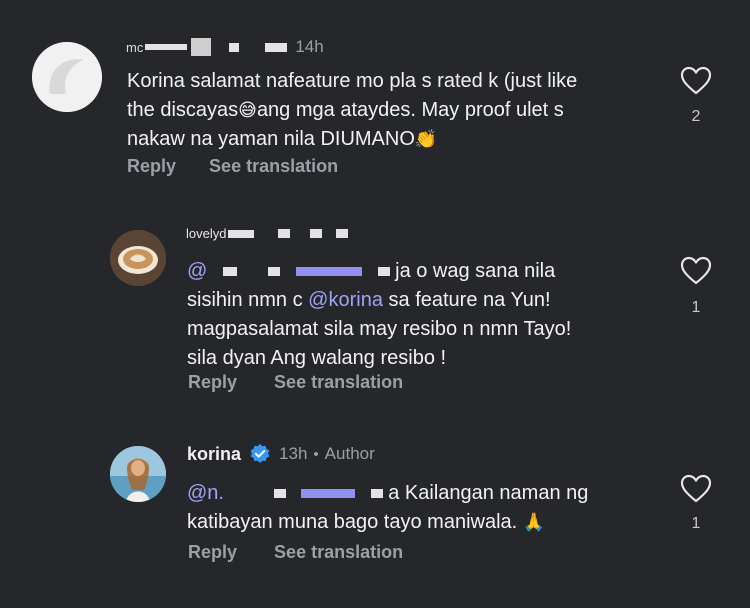  I want to click on coffee-cup-icon, so click(138, 258).